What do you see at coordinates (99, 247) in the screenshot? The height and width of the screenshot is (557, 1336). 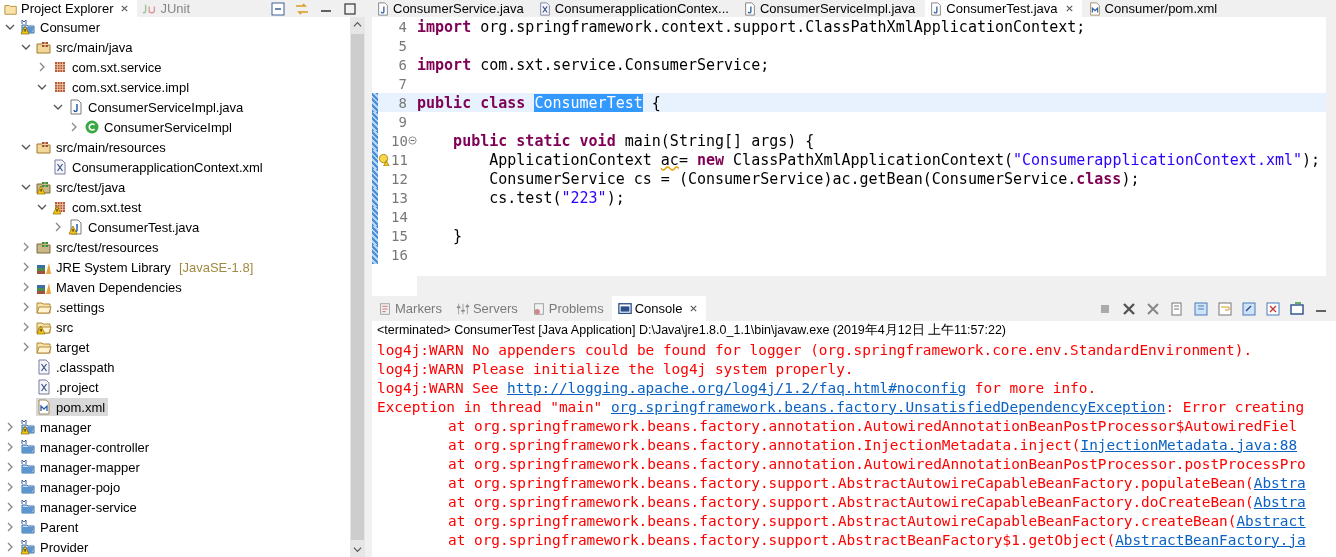 I see `tree-item: src/test/resources` at bounding box center [99, 247].